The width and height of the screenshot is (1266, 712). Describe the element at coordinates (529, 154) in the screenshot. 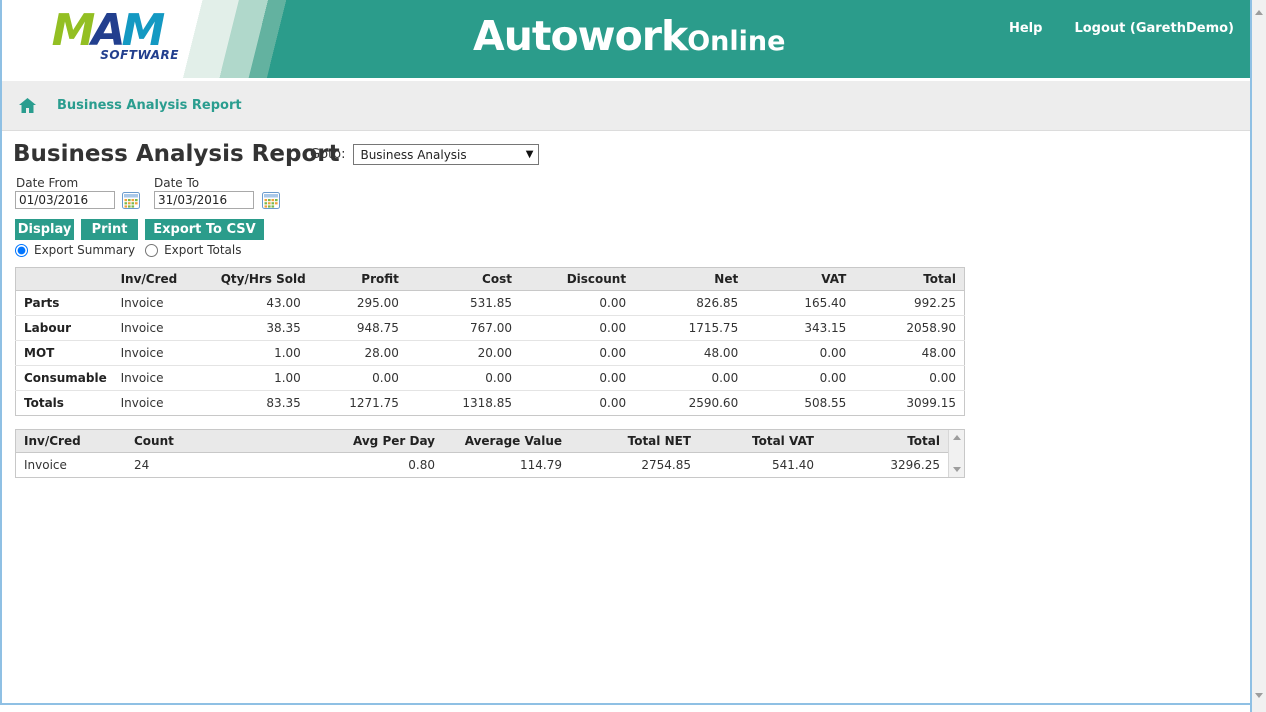

I see `dropdown-caret-icon: ▼` at that location.